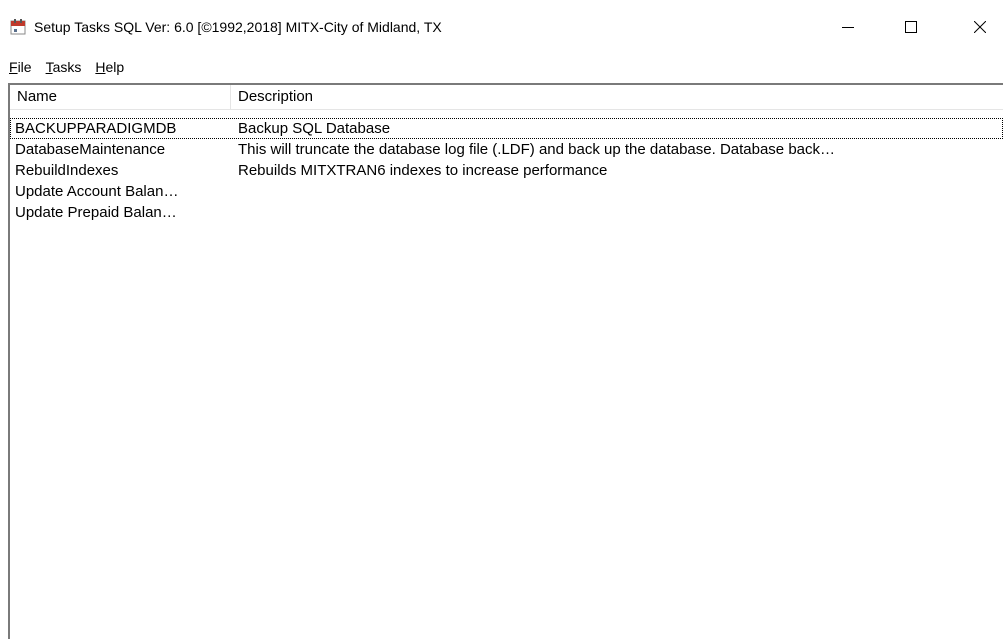  I want to click on menu-file: File, so click(20, 67).